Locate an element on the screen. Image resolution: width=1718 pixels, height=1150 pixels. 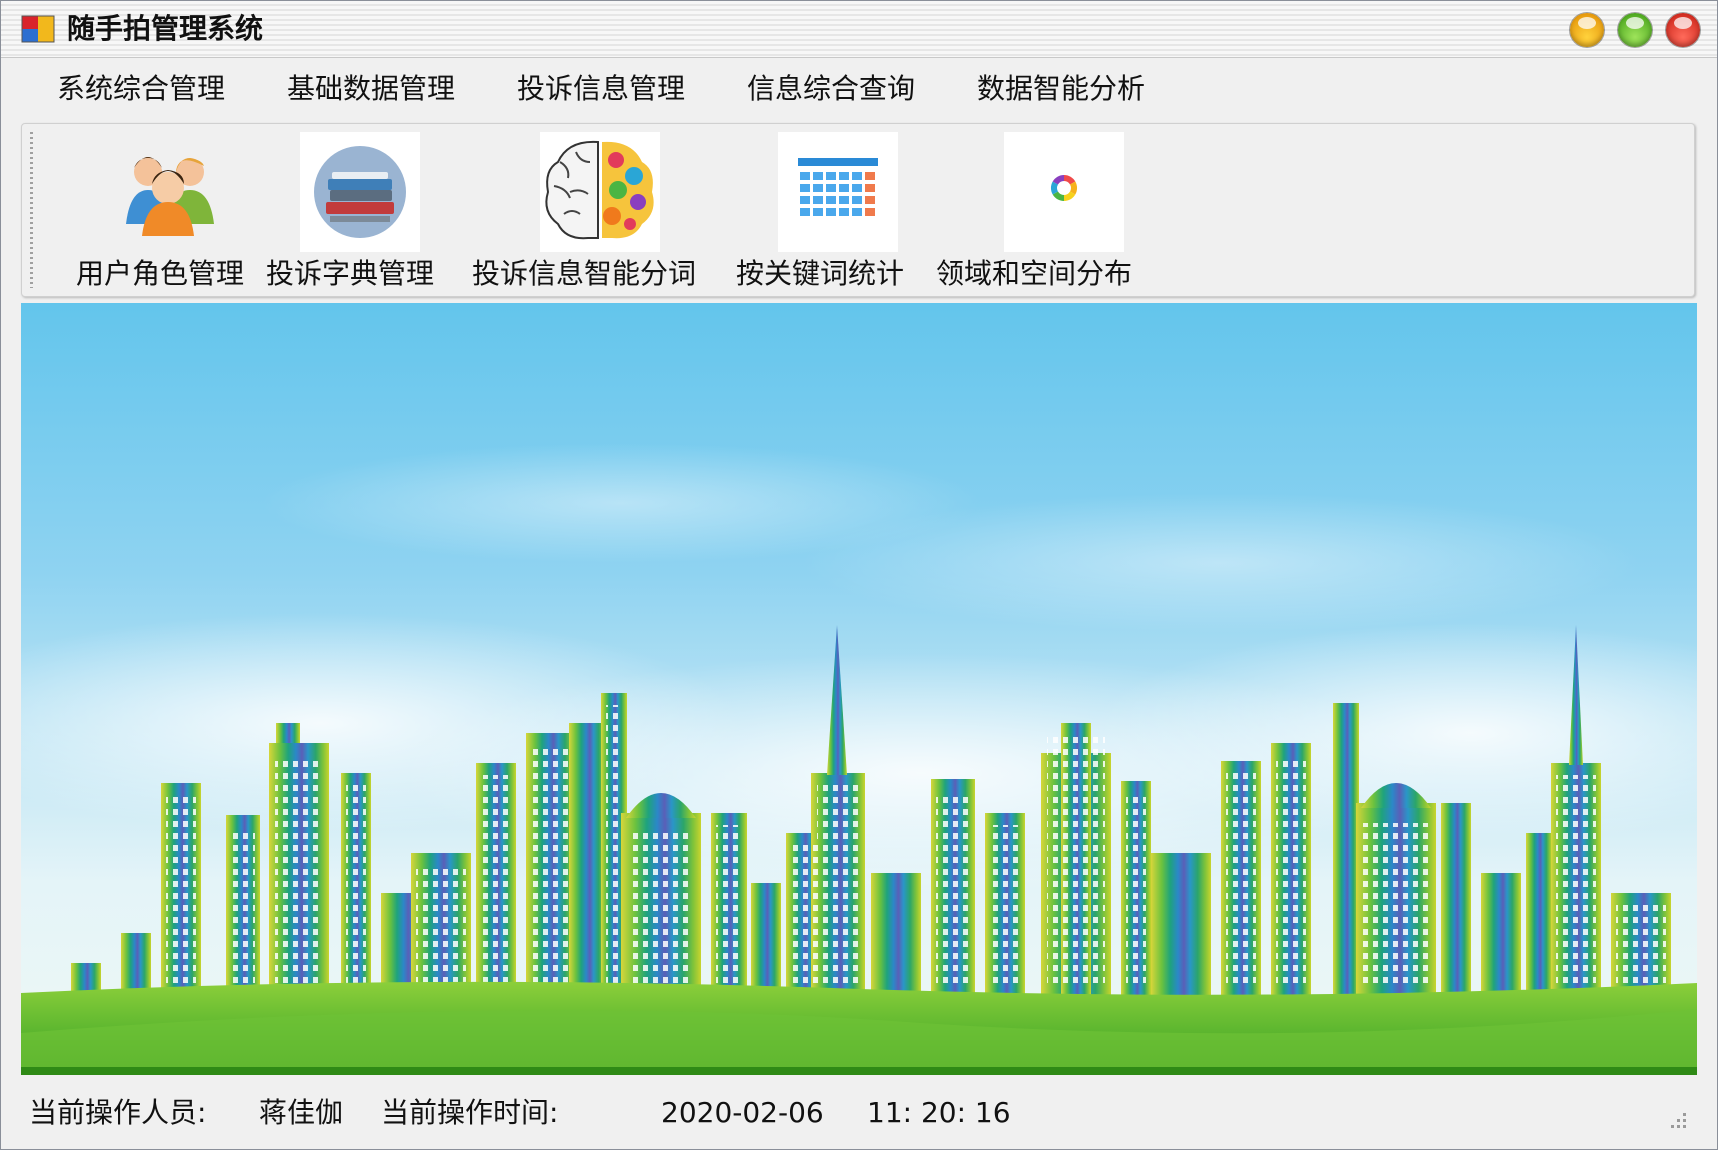
tool-label: 领域和空间分布 is located at coordinates (1034, 273).